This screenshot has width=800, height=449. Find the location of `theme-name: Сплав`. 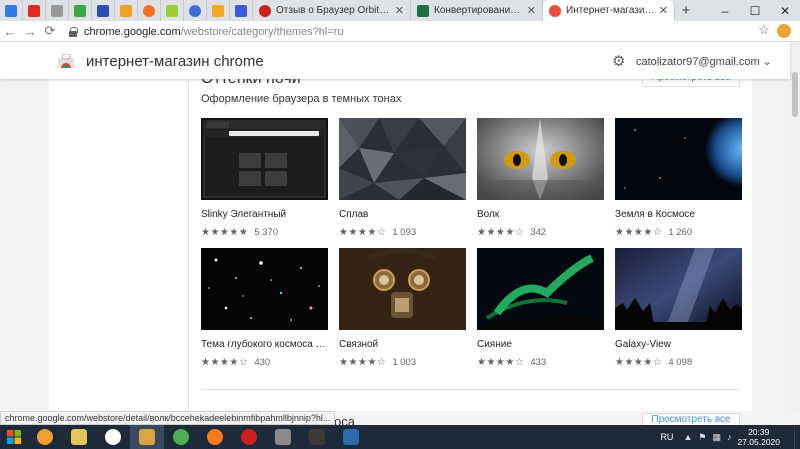

theme-name: Сплав is located at coordinates (402, 214).